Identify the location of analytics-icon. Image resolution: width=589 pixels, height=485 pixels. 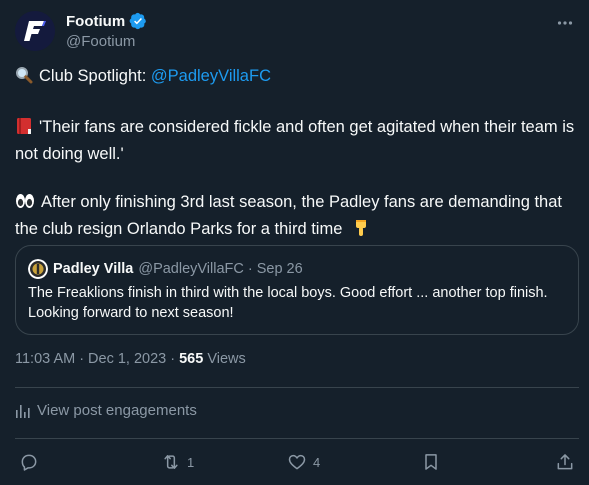
(23, 411).